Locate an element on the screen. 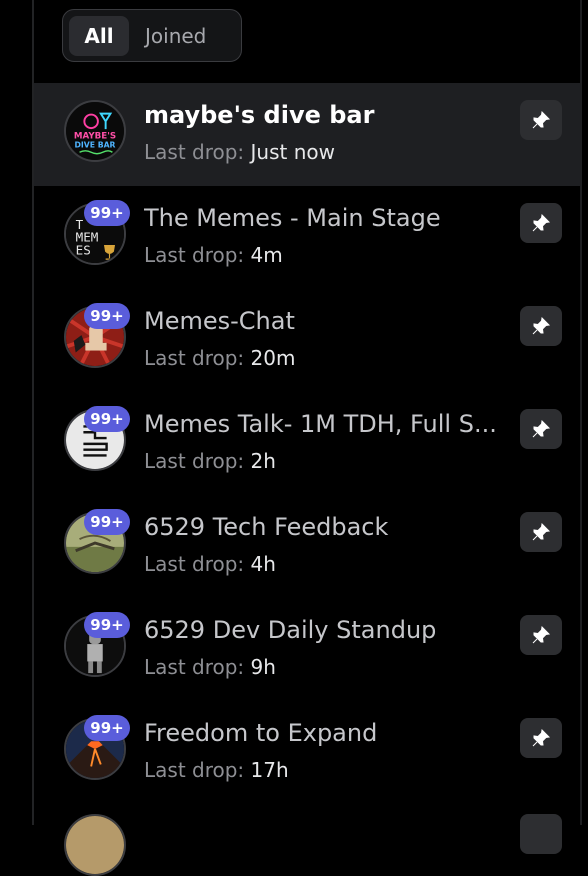  wave-avatar: MAYBE'S DIVE BAR is located at coordinates (95, 131).